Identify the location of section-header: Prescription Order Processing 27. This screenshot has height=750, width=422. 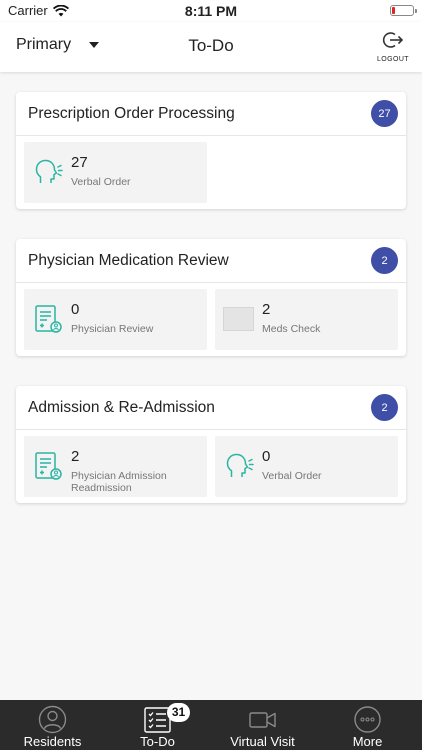
(211, 114).